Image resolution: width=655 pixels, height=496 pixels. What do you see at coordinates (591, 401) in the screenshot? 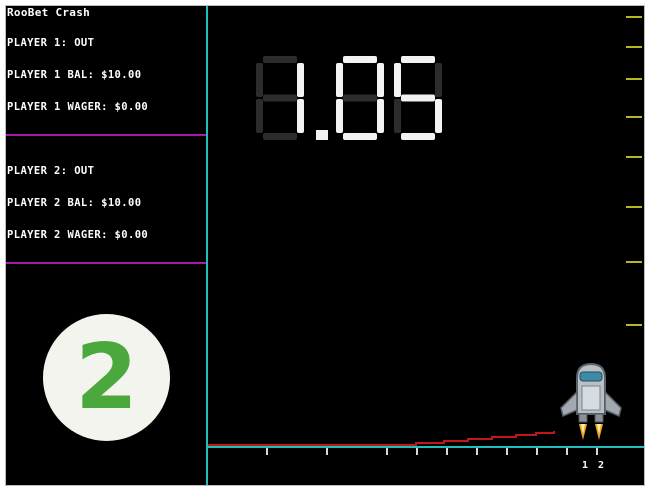
I see `rocket-icon` at bounding box center [591, 401].